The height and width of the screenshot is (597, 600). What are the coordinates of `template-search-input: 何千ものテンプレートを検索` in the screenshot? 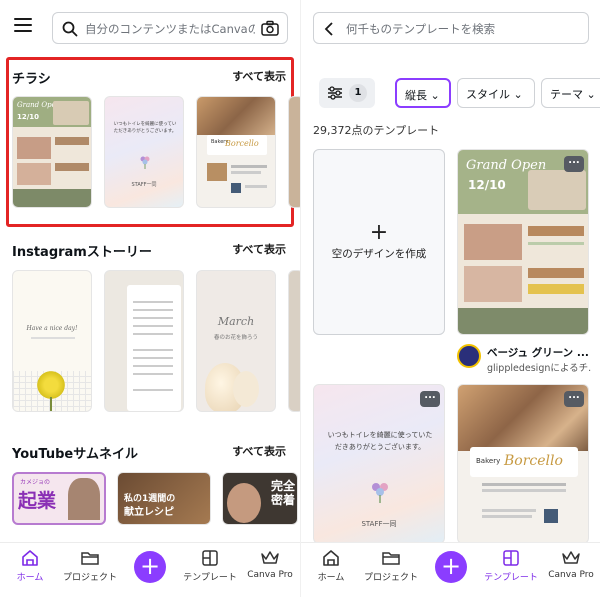 It's located at (451, 28).